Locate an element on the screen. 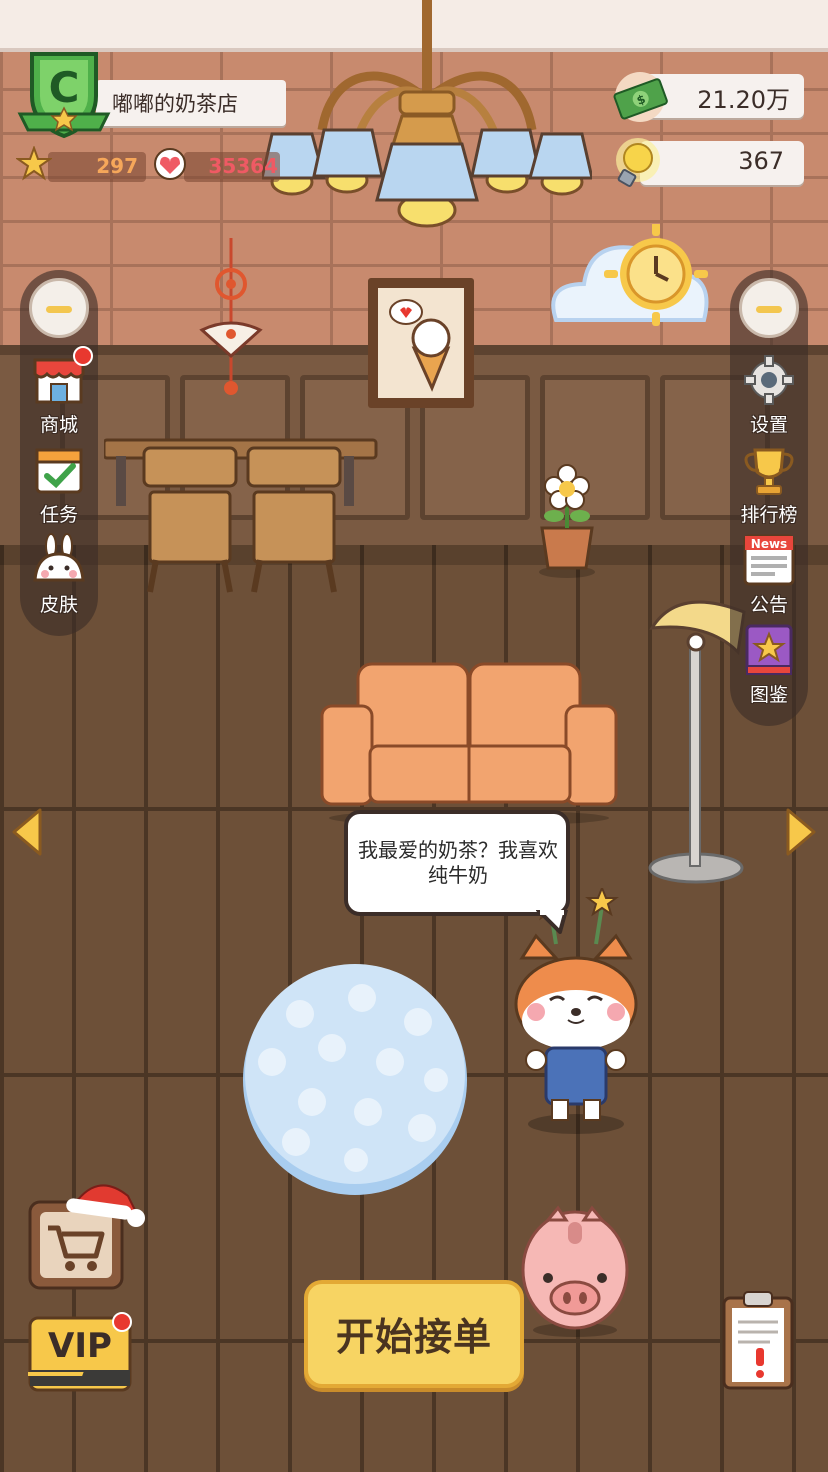 This screenshot has width=828, height=1472. polka-dot-rug is located at coordinates (355, 1080).